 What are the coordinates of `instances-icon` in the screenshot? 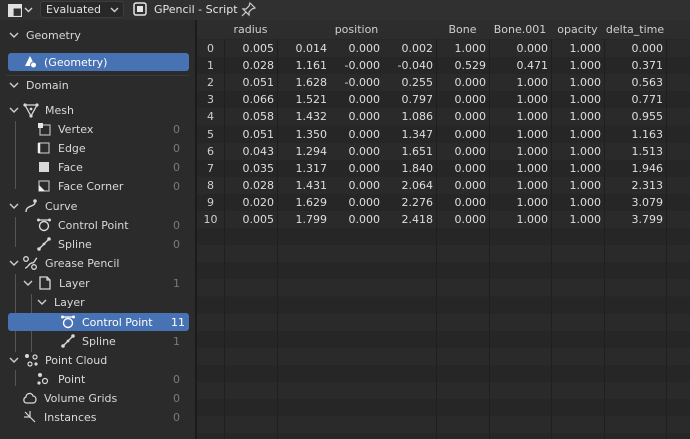 It's located at (30, 417).